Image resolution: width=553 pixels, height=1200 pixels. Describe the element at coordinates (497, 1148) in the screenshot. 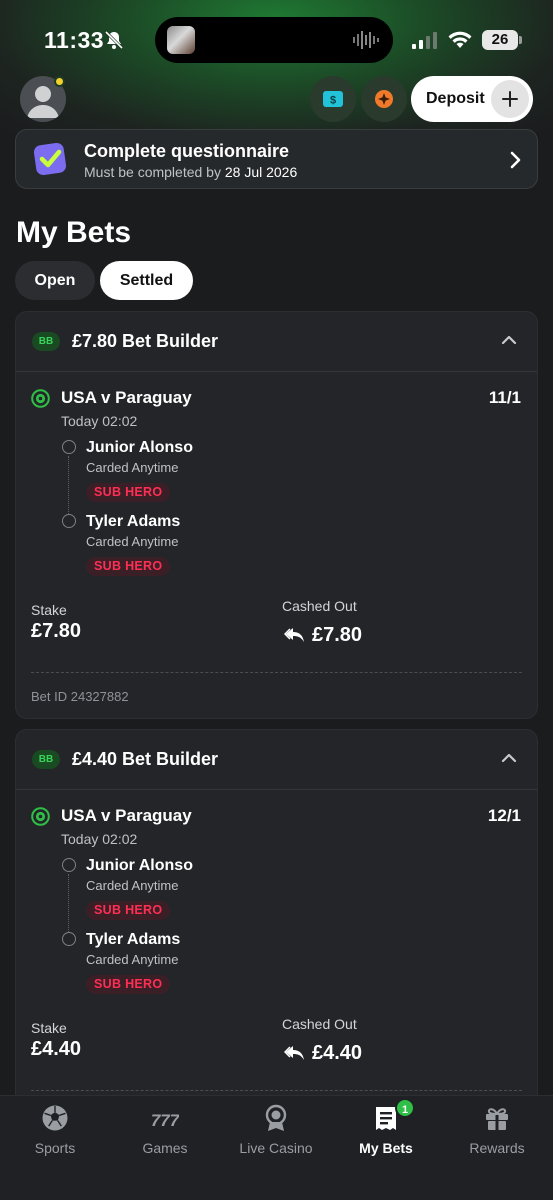

I see `tab-bar-label: Rewards` at that location.